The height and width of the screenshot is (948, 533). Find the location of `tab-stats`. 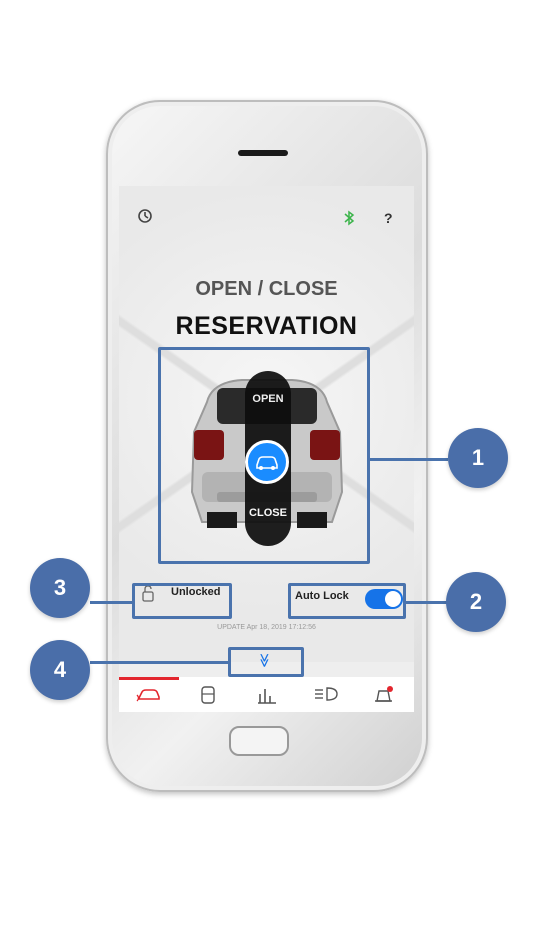

tab-stats is located at coordinates (267, 696).